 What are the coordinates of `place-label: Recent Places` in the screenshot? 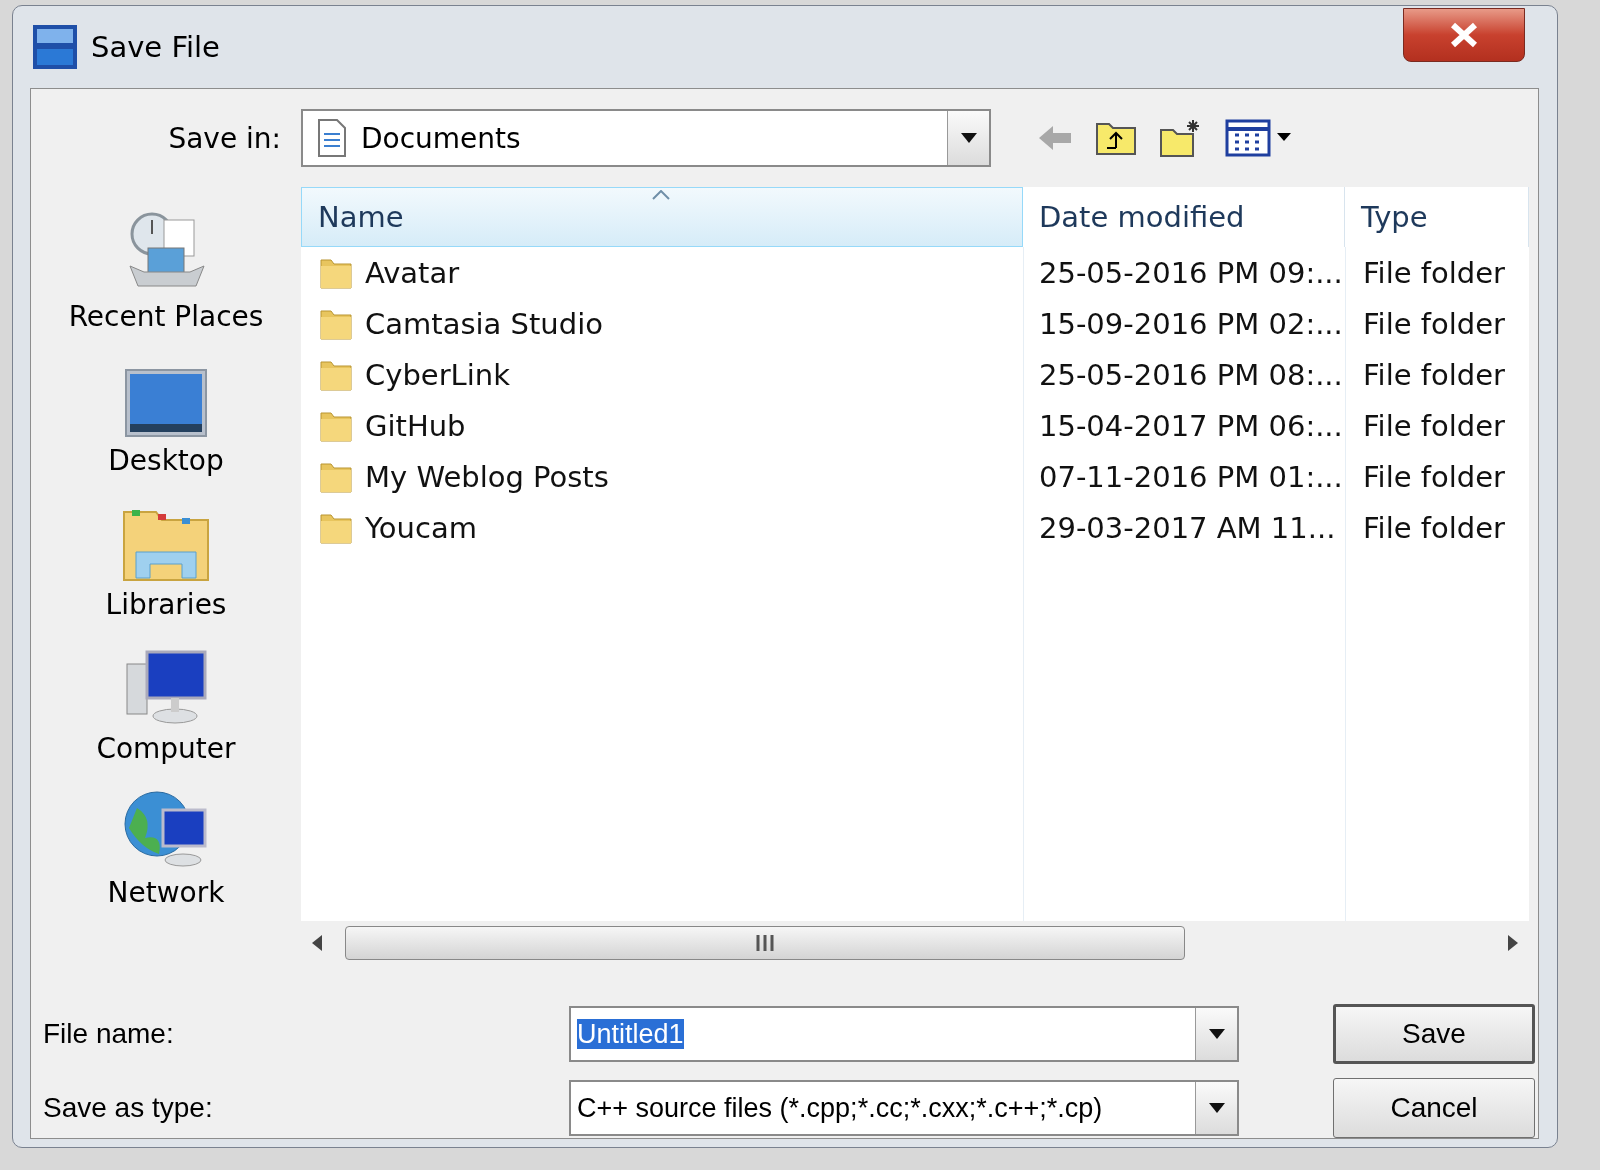 It's located at (166, 316).